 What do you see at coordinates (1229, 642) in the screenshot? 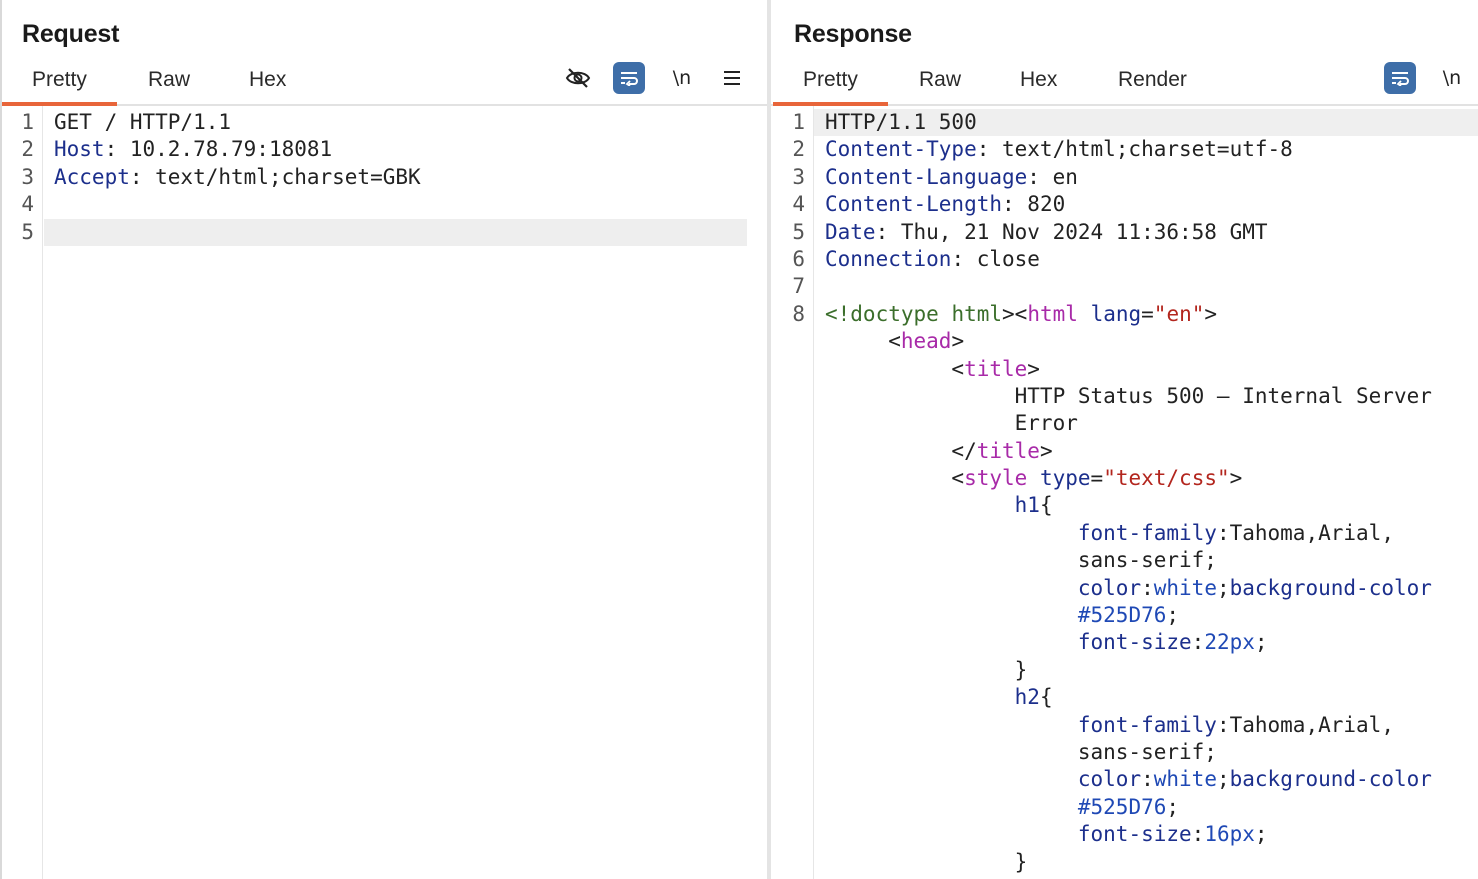
I see `code-token: 22px` at bounding box center [1229, 642].